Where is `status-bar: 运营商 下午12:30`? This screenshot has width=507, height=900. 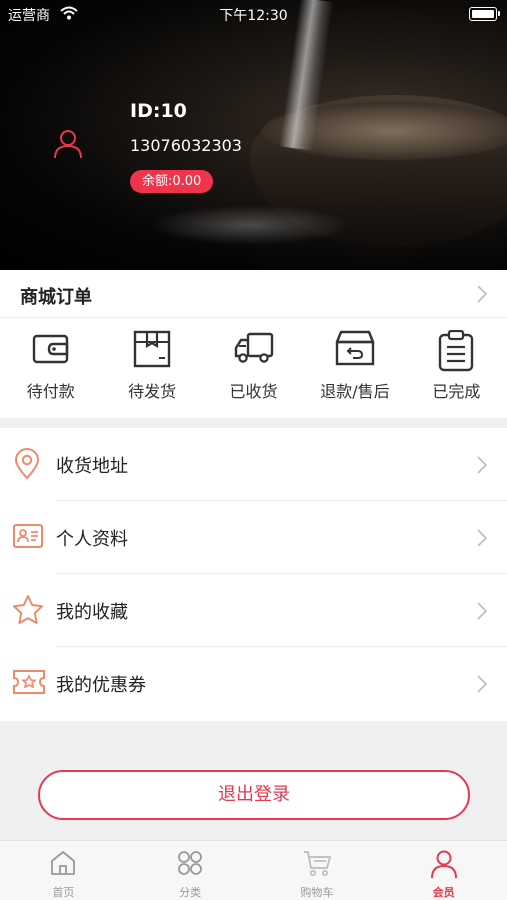
status-bar: 运营商 下午12:30 is located at coordinates (253, 14).